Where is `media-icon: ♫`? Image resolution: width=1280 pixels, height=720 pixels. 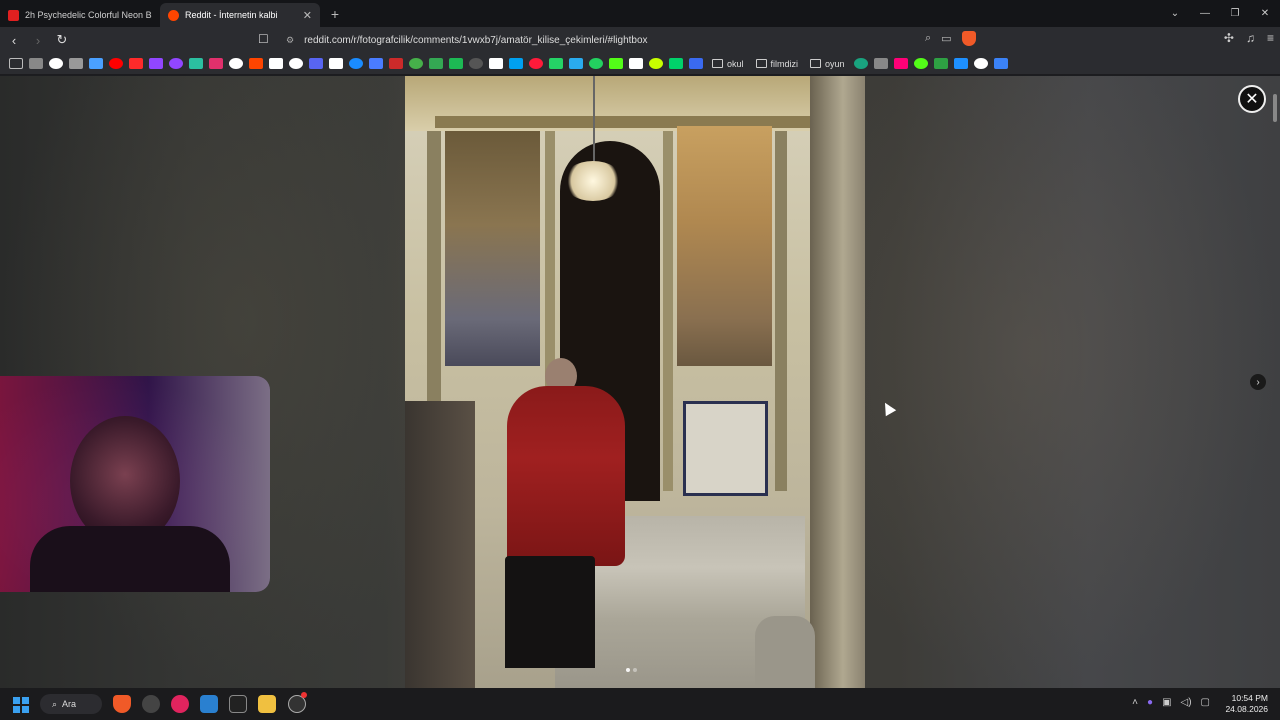 media-icon: ♫ is located at coordinates (1250, 38).